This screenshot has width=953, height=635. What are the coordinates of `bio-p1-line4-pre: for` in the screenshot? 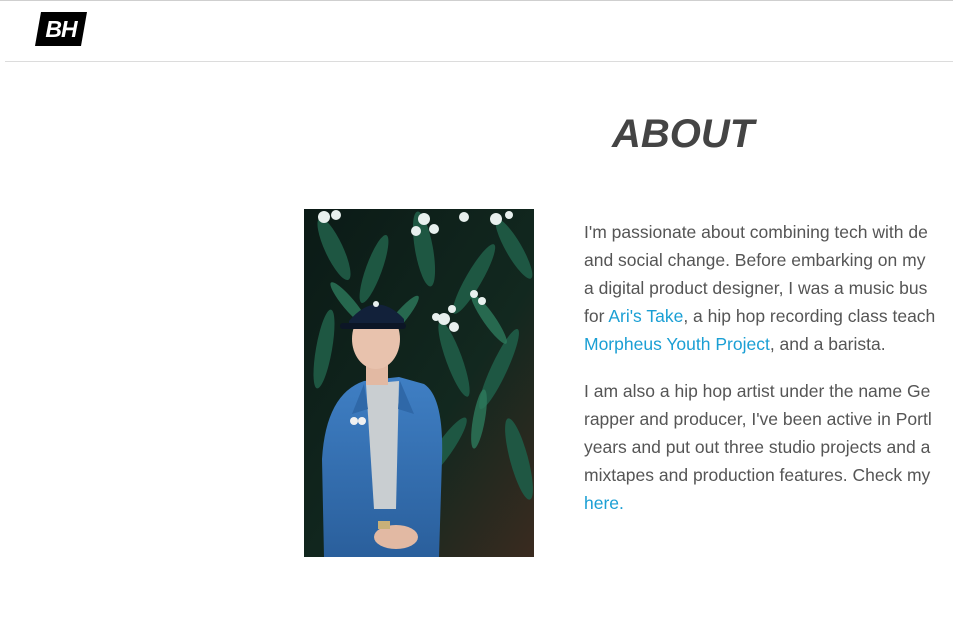 It's located at (596, 316).